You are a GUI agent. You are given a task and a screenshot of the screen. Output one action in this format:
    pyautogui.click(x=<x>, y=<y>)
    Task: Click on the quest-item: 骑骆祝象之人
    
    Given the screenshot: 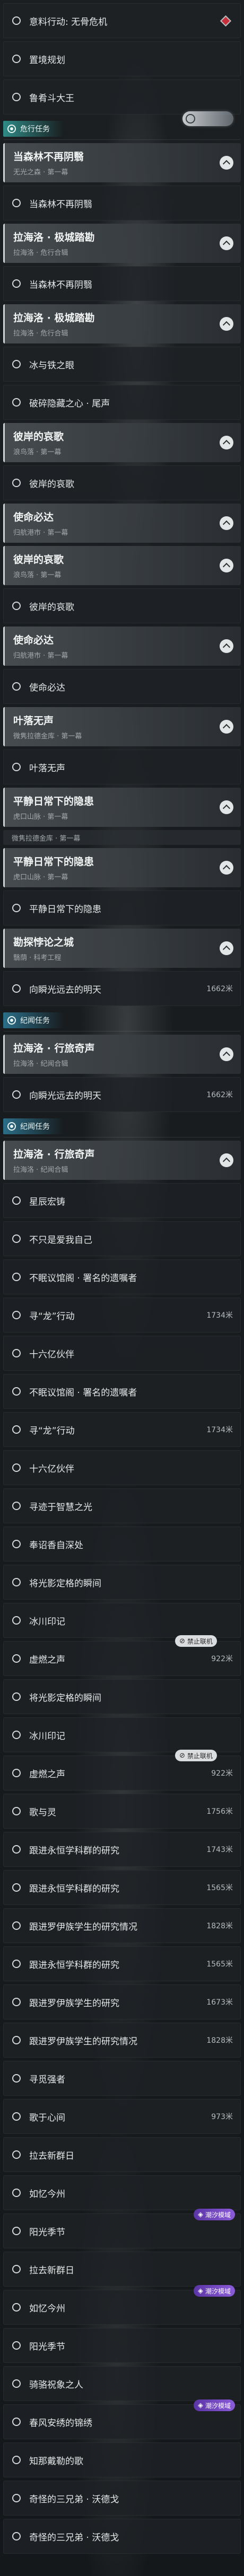 What is the action you would take?
    pyautogui.click(x=122, y=2383)
    